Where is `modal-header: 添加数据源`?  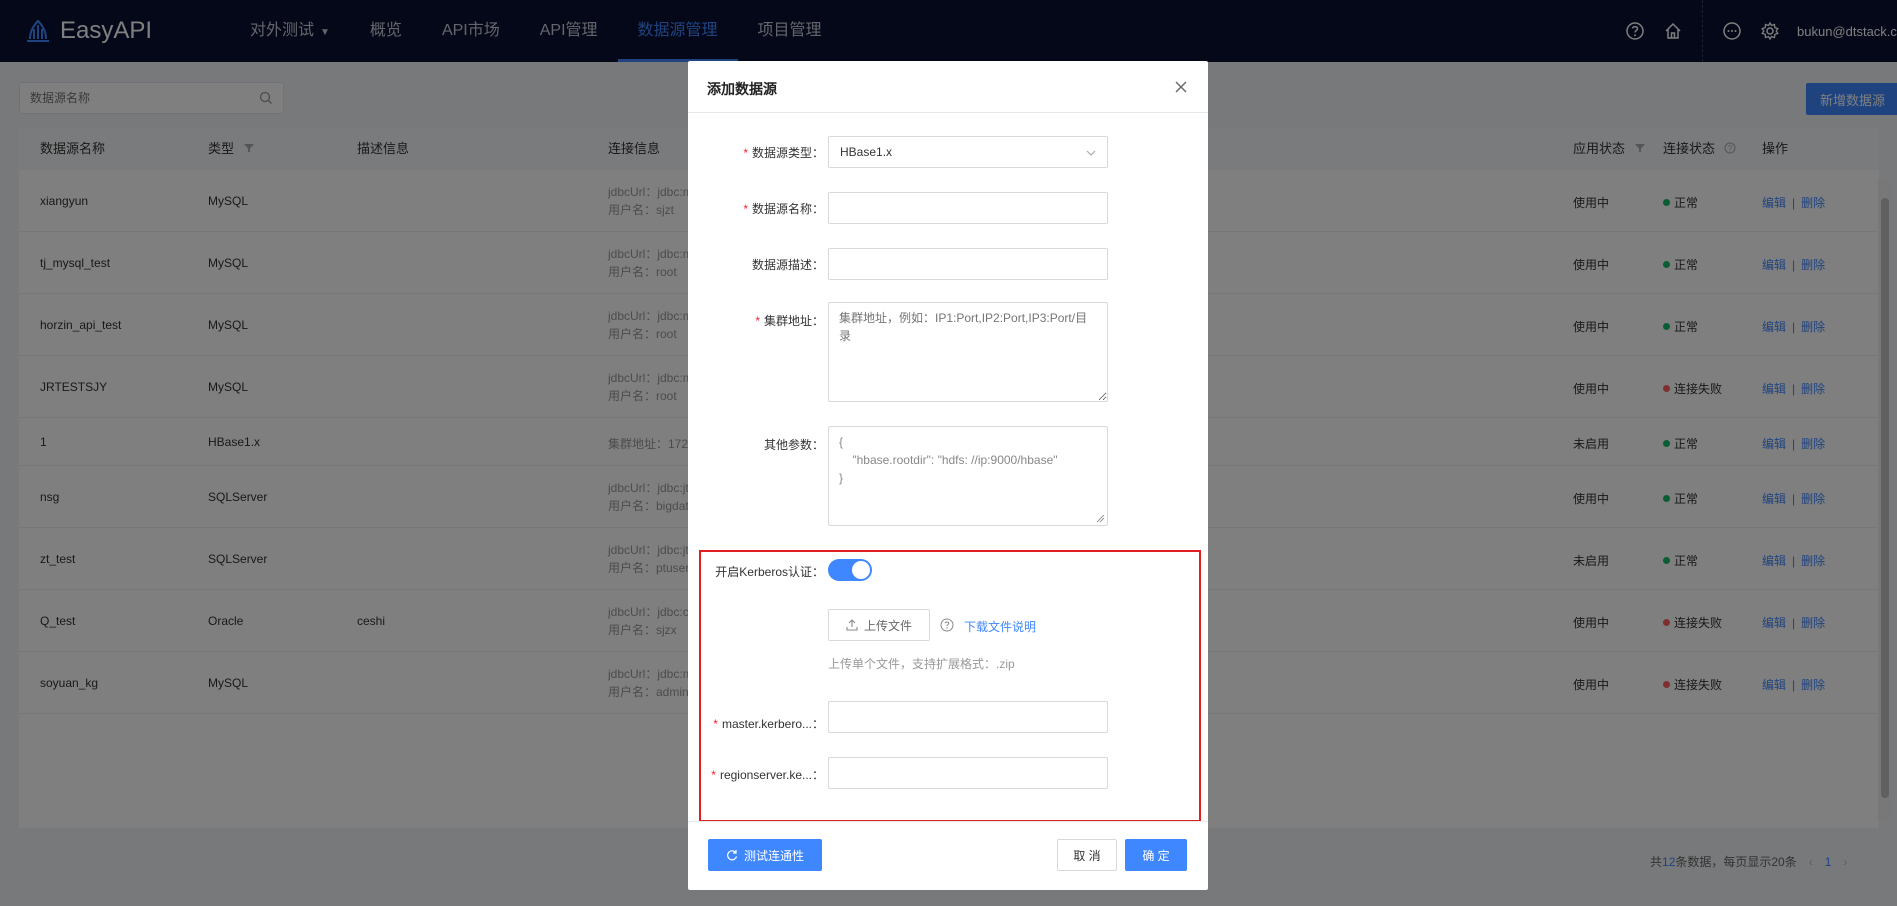 modal-header: 添加数据源 is located at coordinates (948, 87).